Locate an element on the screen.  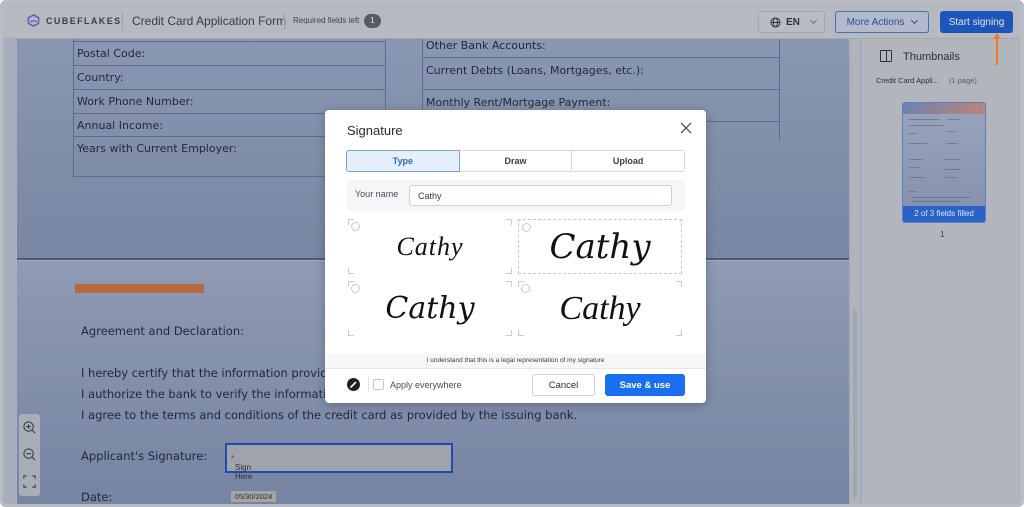
thumbnail-header is located at coordinates (944, 108).